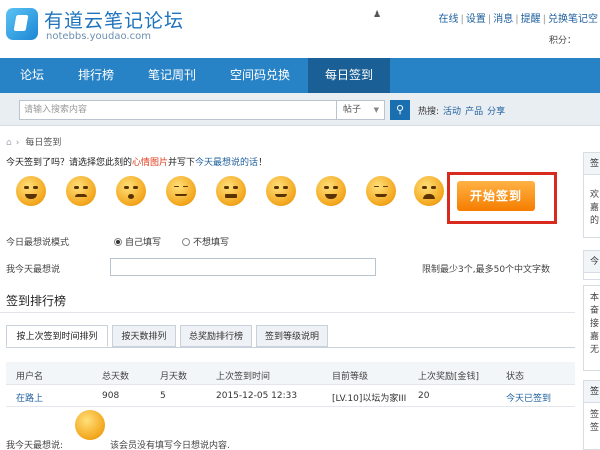  I want to click on radio-self-fill-label: 自己填写, so click(143, 243).